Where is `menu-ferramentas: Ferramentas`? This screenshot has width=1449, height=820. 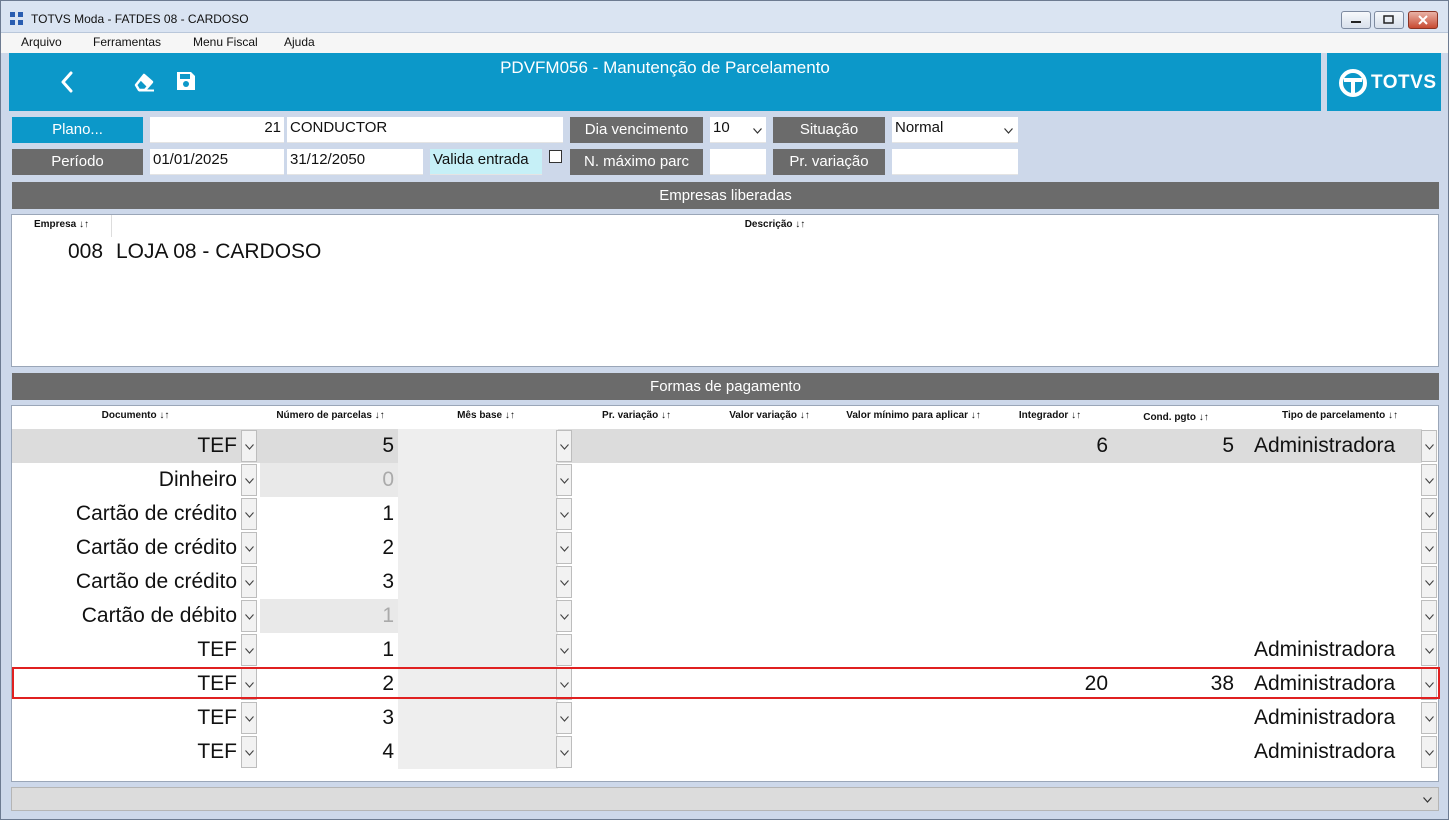 menu-ferramentas: Ferramentas is located at coordinates (127, 42).